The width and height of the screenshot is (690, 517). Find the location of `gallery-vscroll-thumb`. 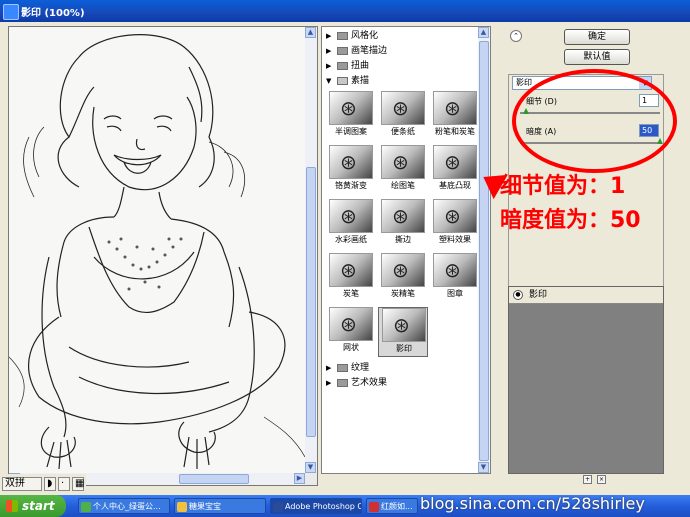

gallery-vscroll-thumb is located at coordinates (484, 251).